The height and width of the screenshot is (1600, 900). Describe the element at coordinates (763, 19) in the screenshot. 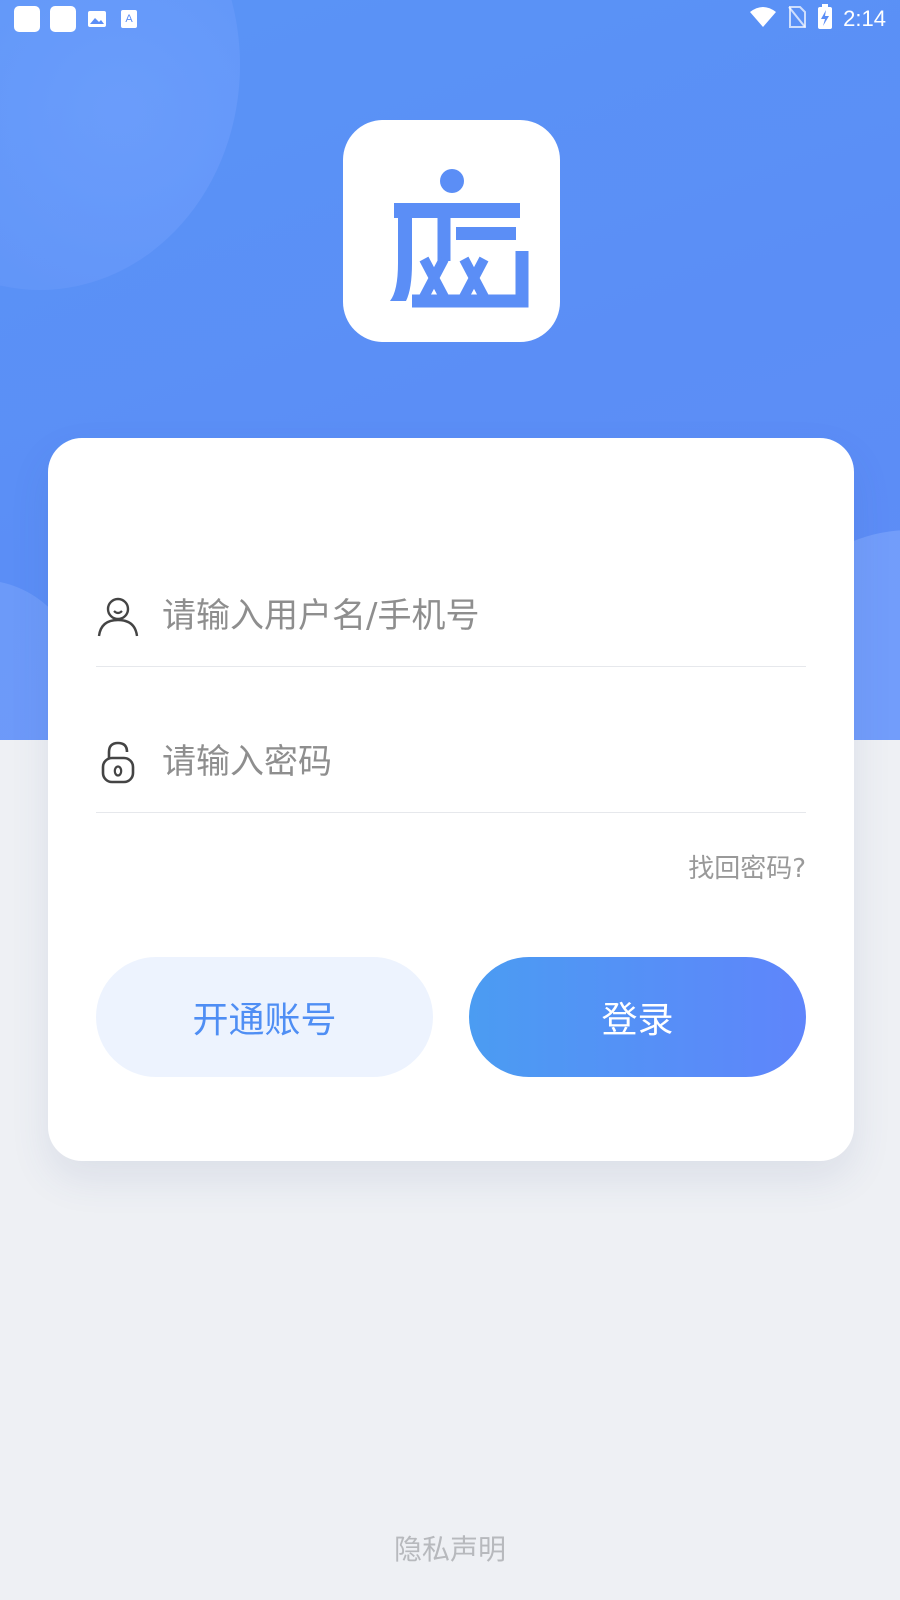

I see `wifi-icon` at that location.